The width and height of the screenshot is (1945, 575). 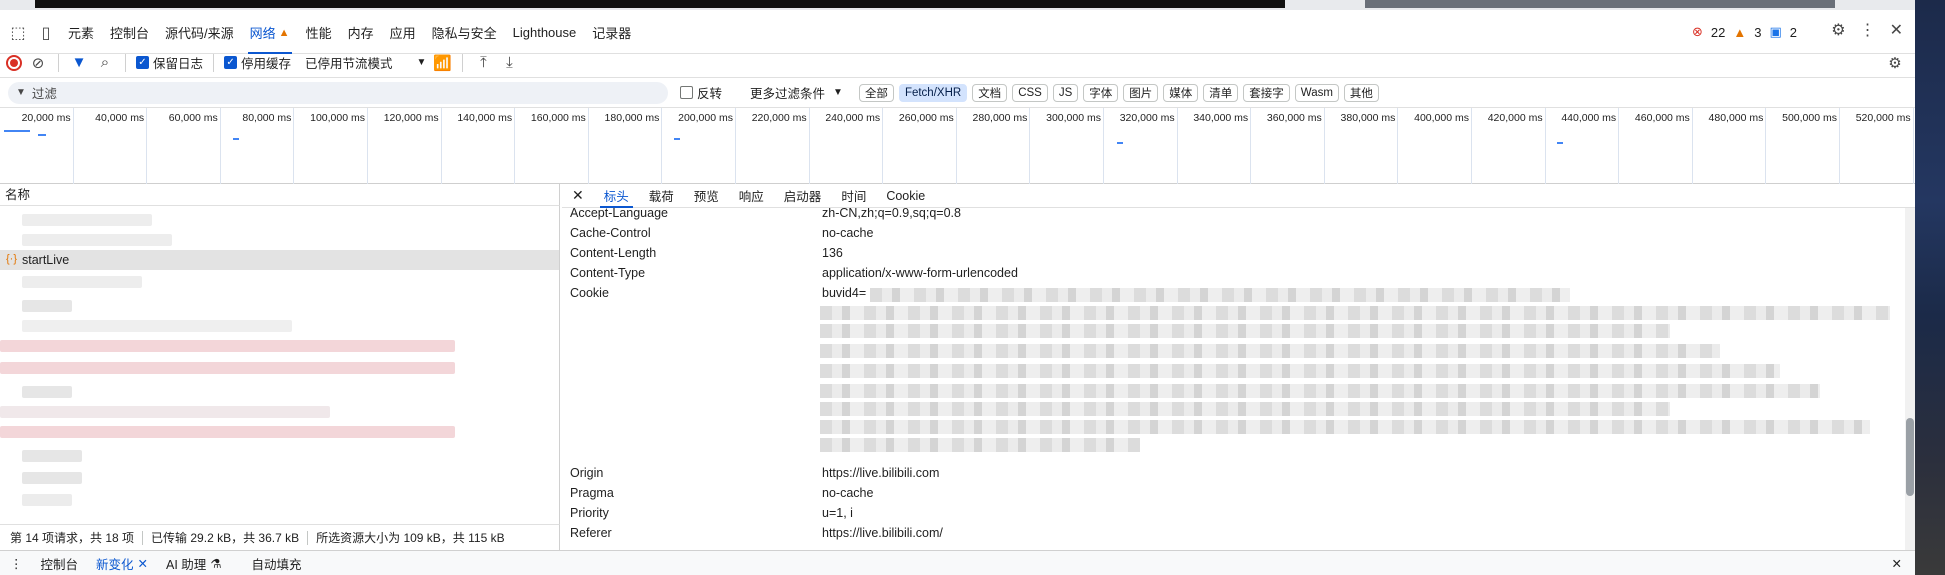 What do you see at coordinates (706, 196) in the screenshot?
I see `tab-preview: 预览` at bounding box center [706, 196].